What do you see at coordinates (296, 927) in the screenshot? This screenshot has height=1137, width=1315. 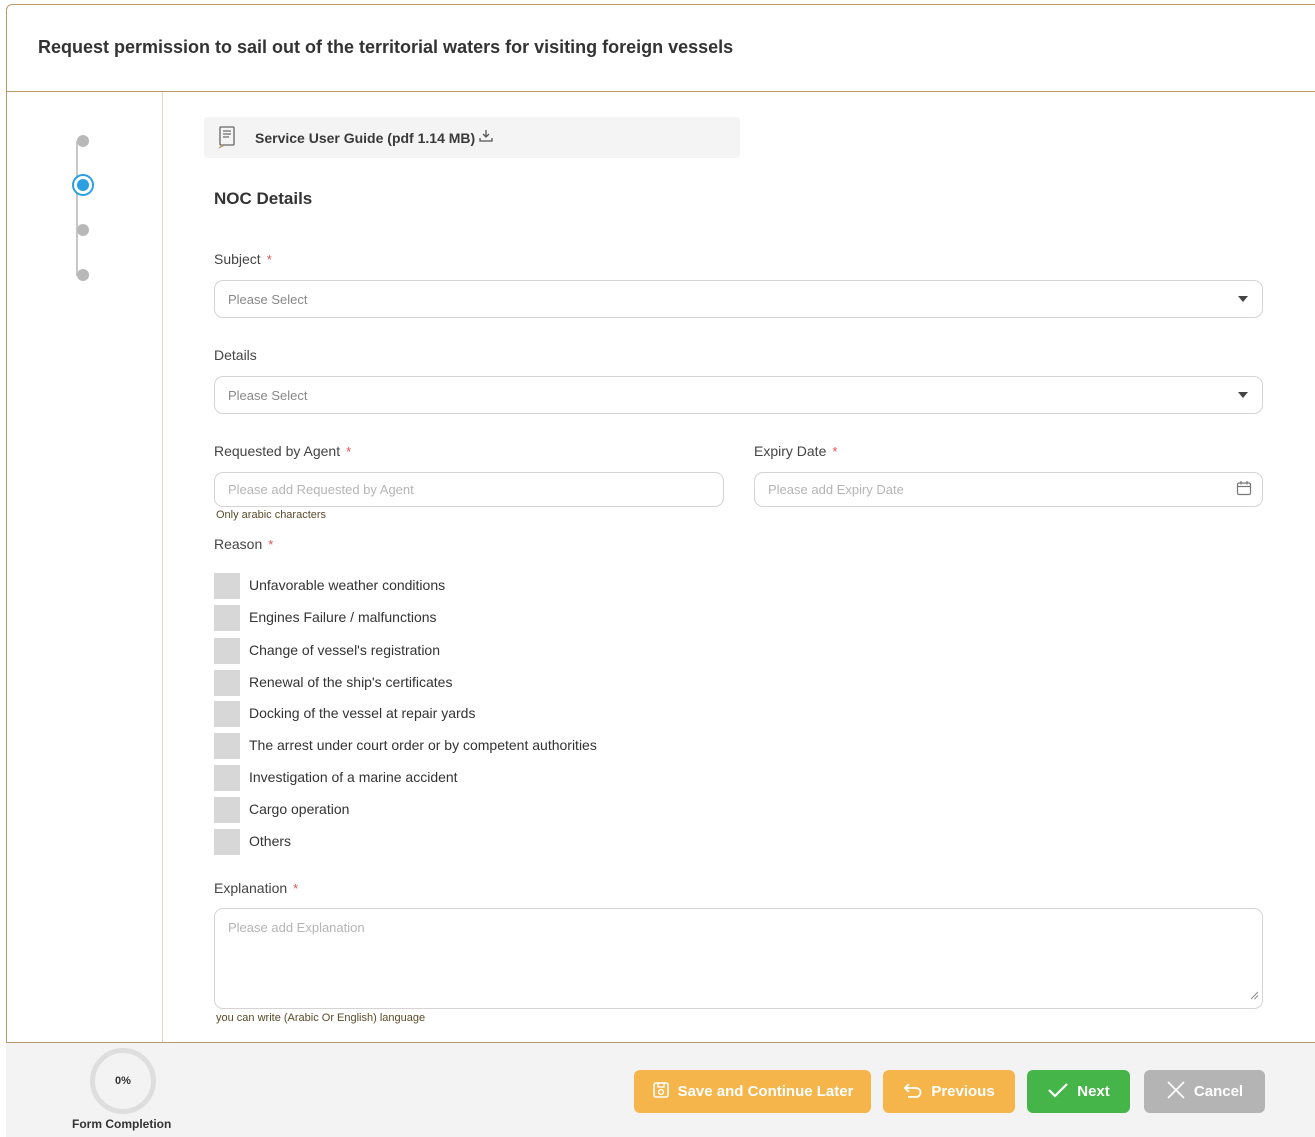 I see `explanation-placeholder: Please add Explanation` at bounding box center [296, 927].